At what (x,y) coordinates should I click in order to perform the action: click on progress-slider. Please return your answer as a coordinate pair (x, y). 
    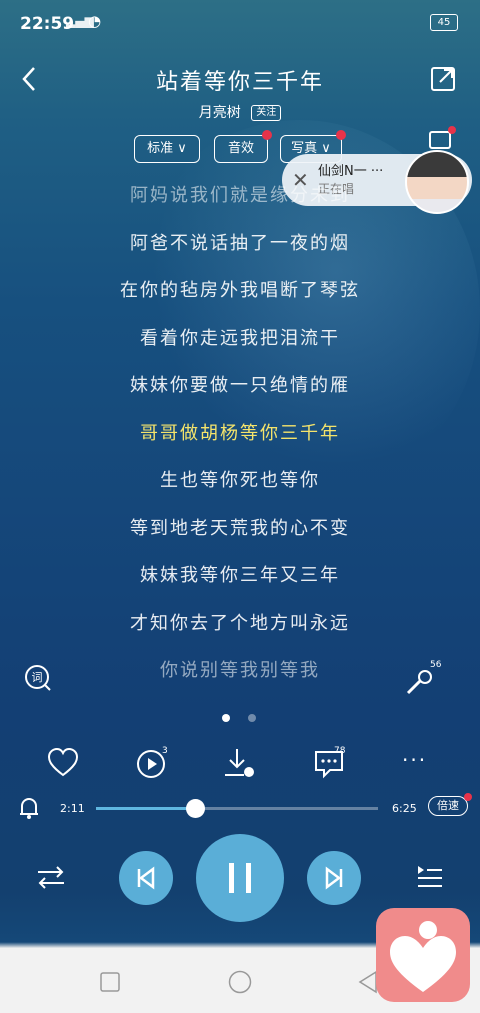
    Looking at the image, I should click on (237, 808).